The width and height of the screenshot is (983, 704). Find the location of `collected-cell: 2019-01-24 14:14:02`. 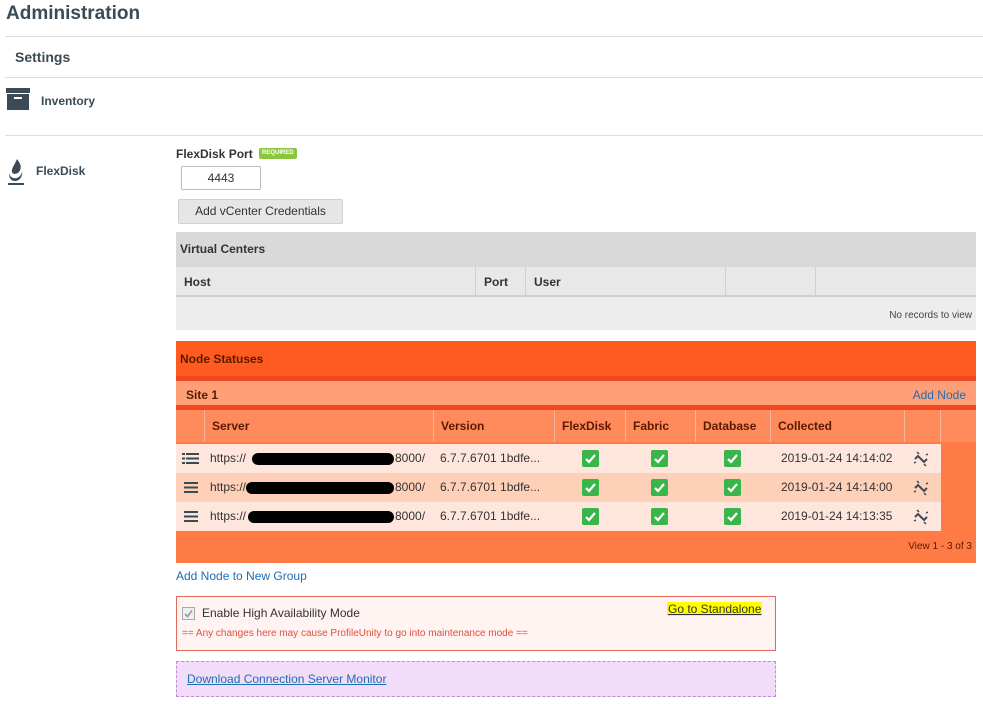

collected-cell: 2019-01-24 14:14:02 is located at coordinates (837, 458).